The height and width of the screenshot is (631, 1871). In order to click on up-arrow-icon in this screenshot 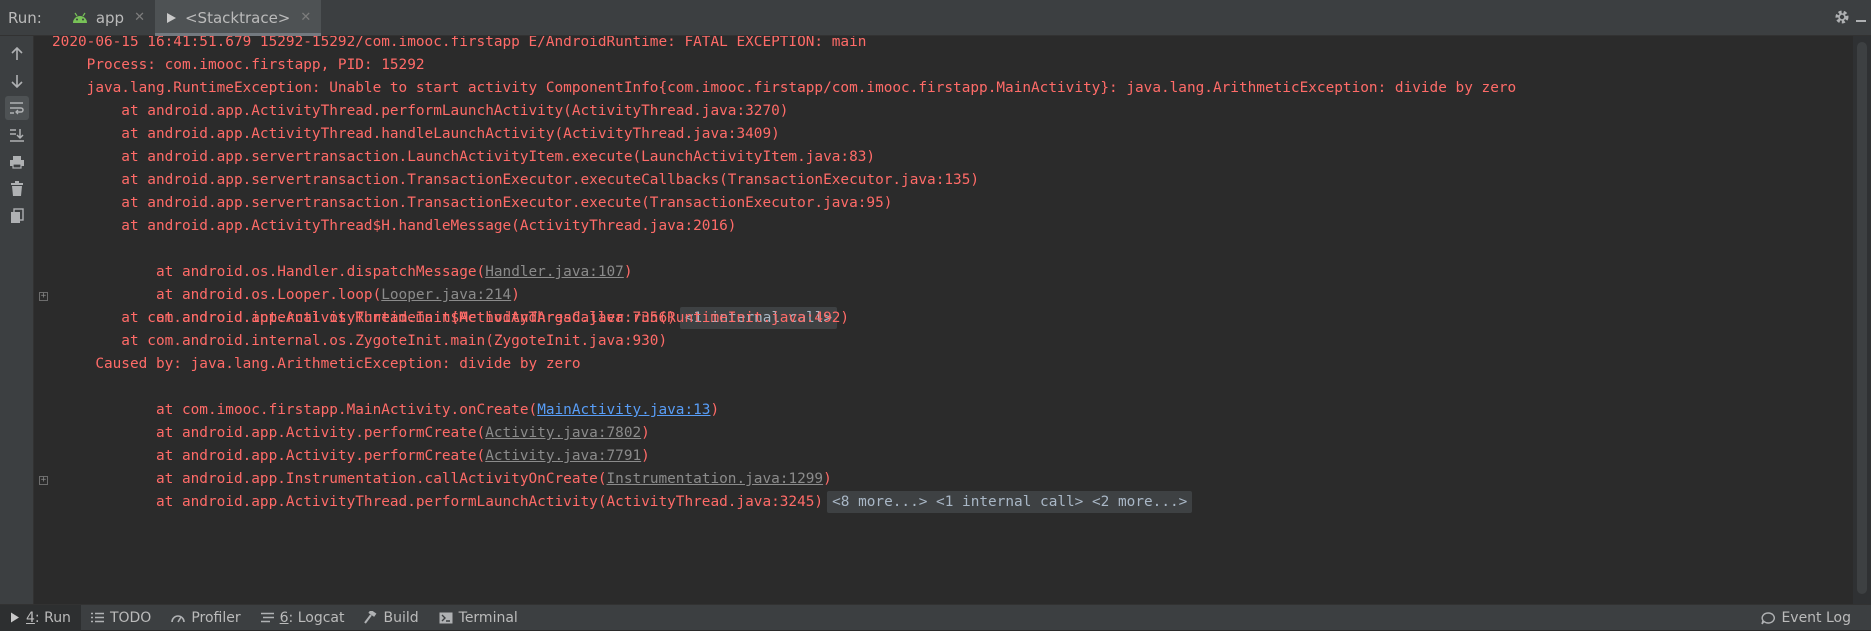, I will do `click(17, 54)`.